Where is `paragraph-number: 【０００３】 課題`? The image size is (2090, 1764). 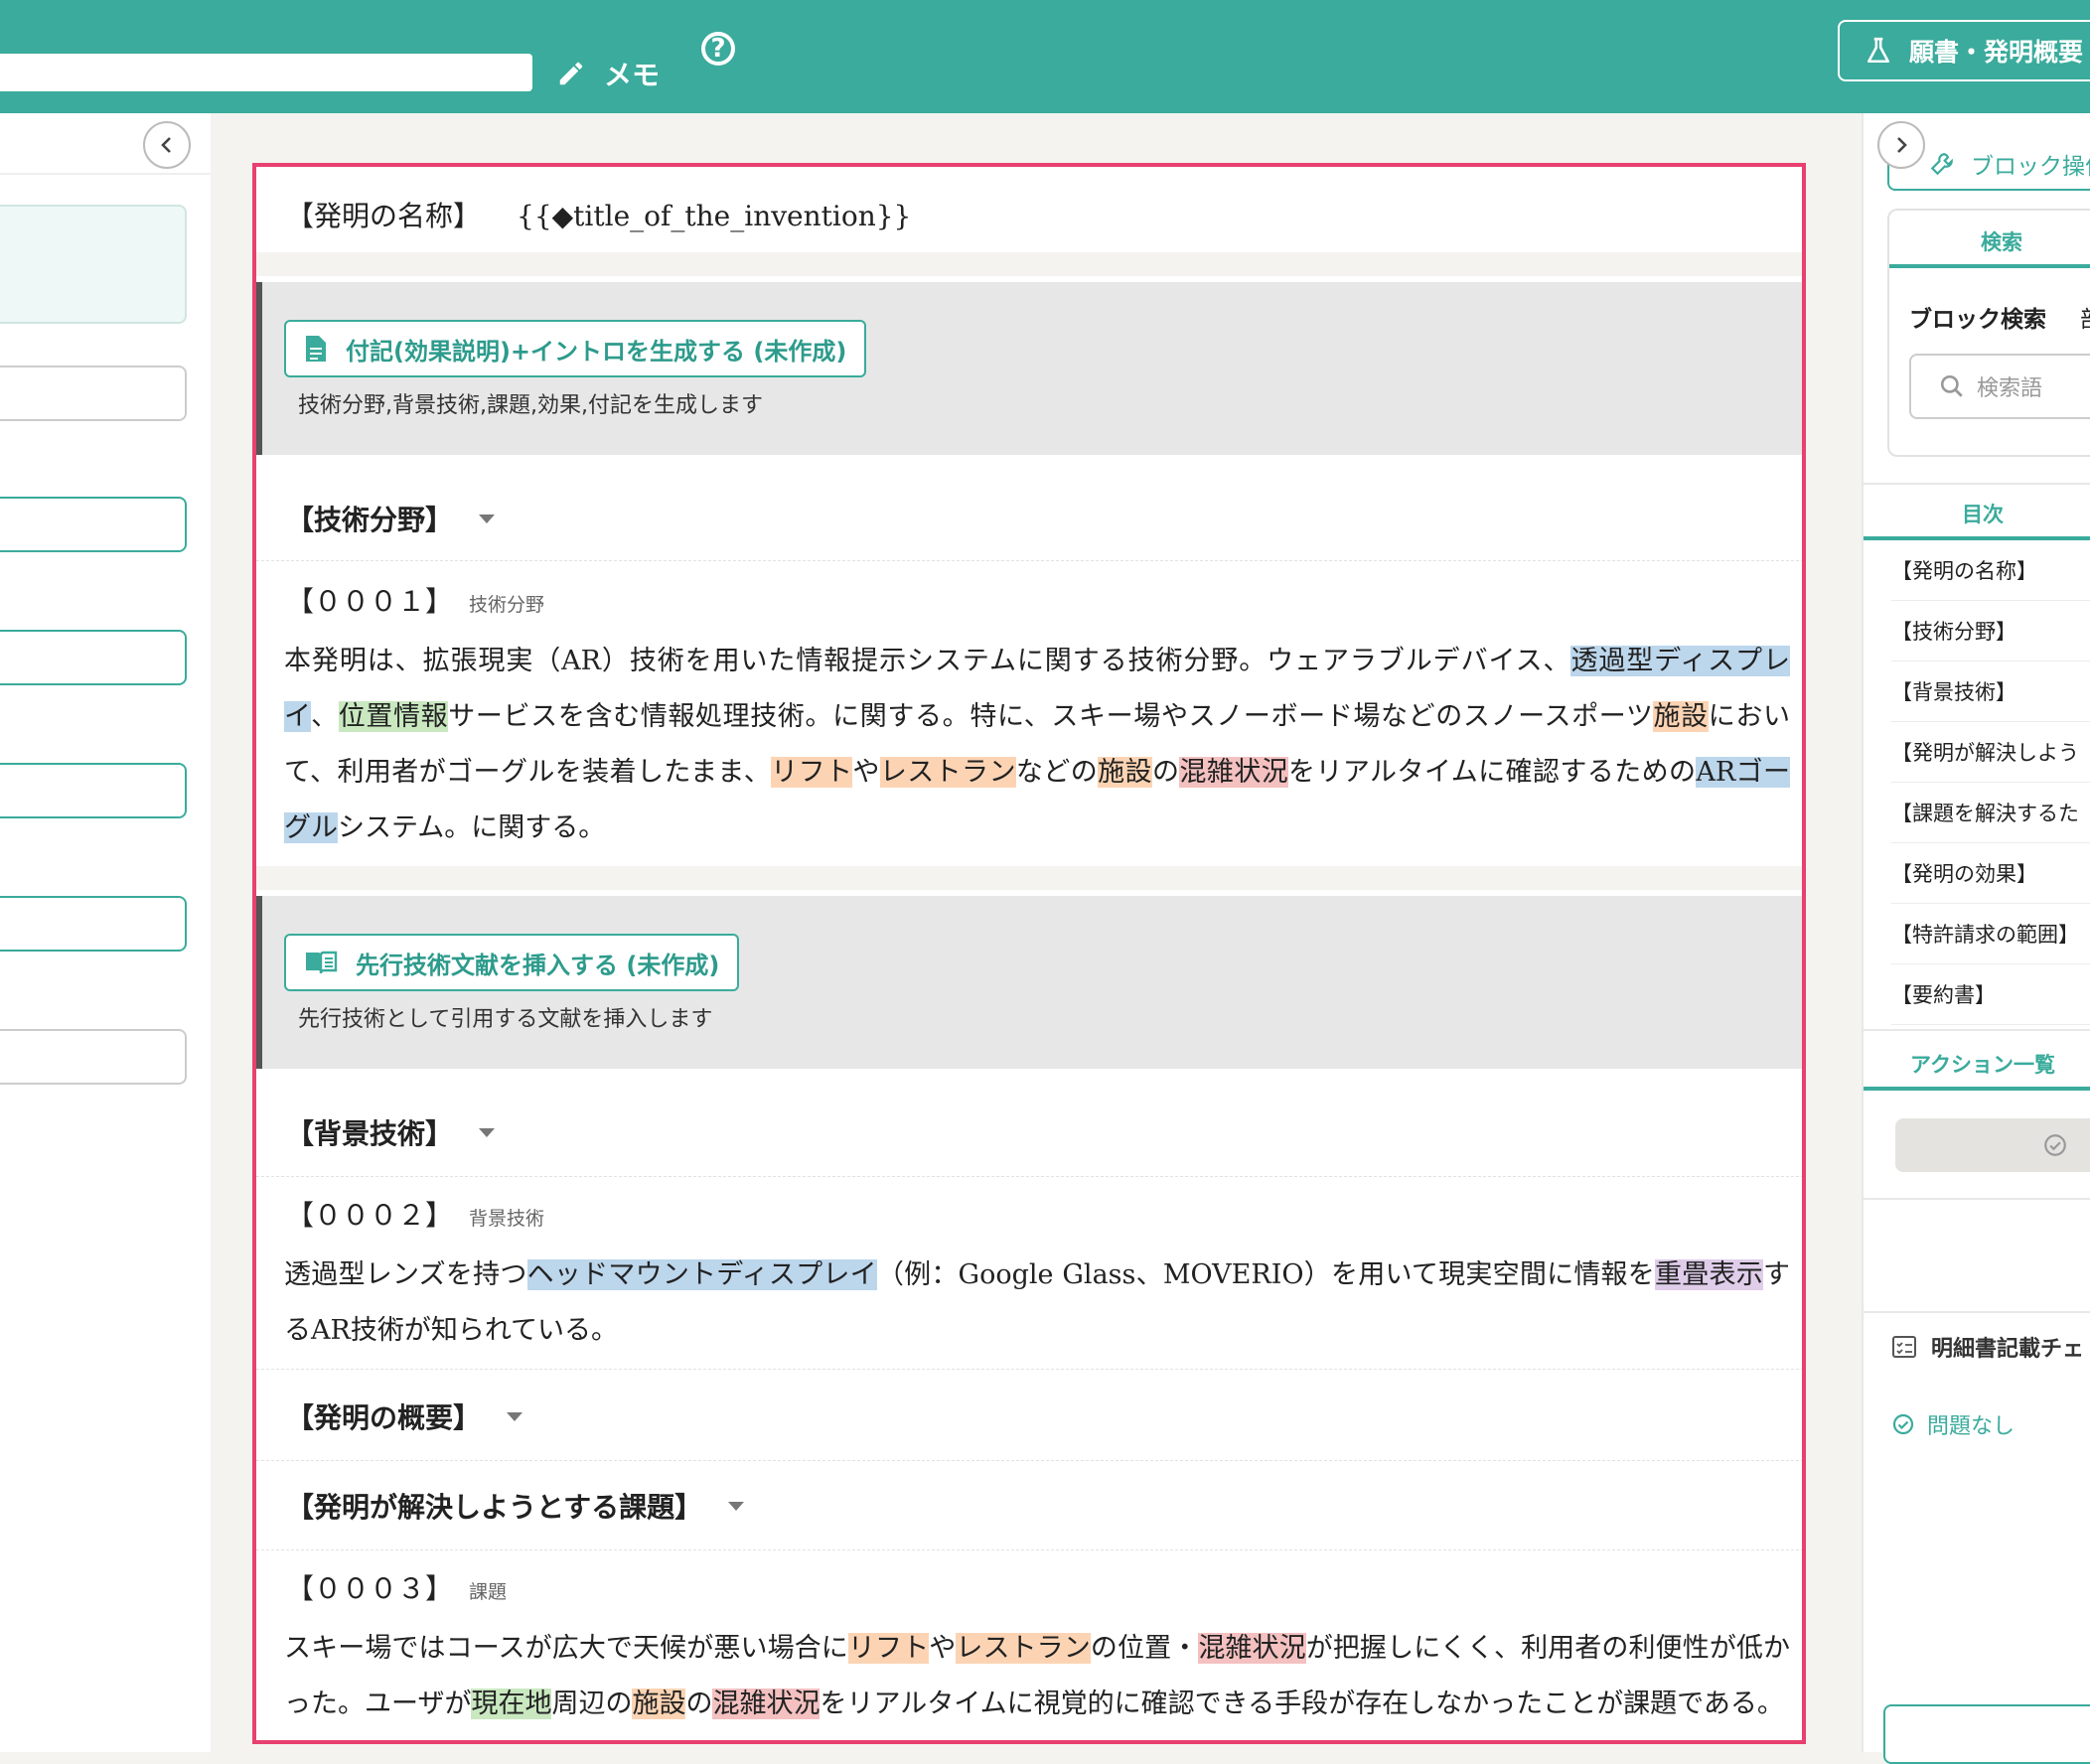 paragraph-number: 【０００３】 課題 is located at coordinates (397, 1587).